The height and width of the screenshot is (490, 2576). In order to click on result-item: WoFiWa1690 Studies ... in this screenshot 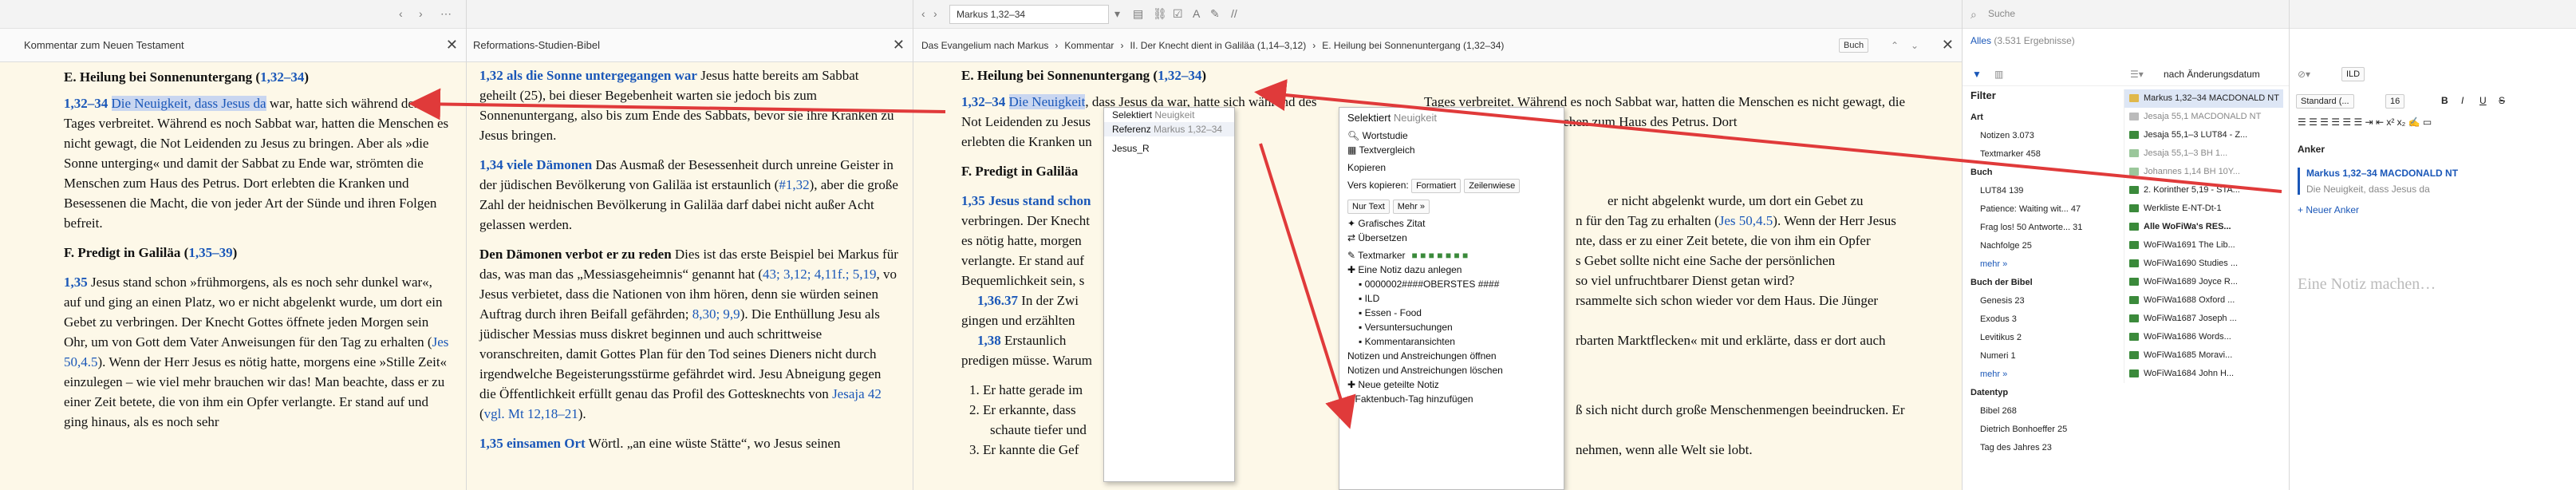, I will do `click(2203, 264)`.